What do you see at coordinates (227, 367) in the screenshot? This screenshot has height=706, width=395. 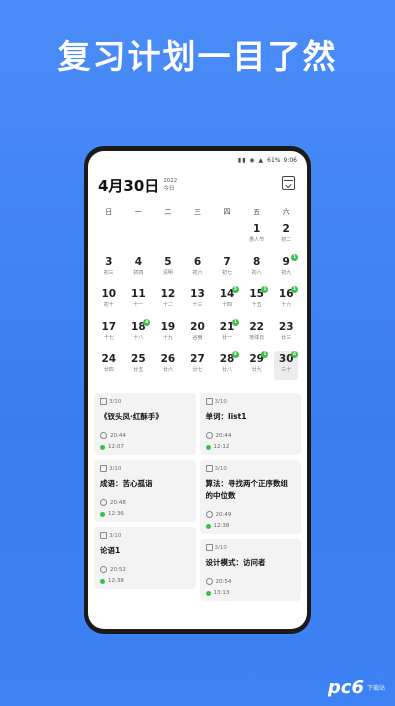 I see `calendar-day: 28 廿八 4` at bounding box center [227, 367].